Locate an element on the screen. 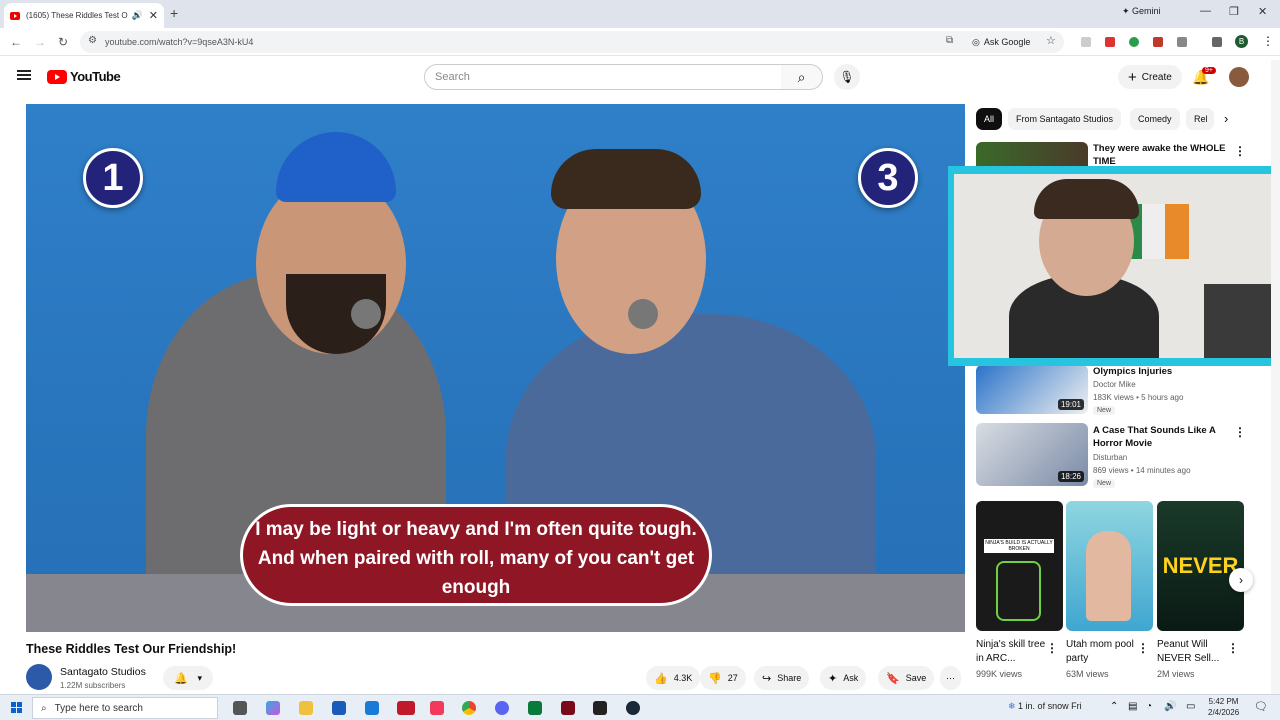 The height and width of the screenshot is (720, 1280). short-thumbnail: NINJA'S BUILD IS ACTUALLY BROKEN is located at coordinates (1019, 566).